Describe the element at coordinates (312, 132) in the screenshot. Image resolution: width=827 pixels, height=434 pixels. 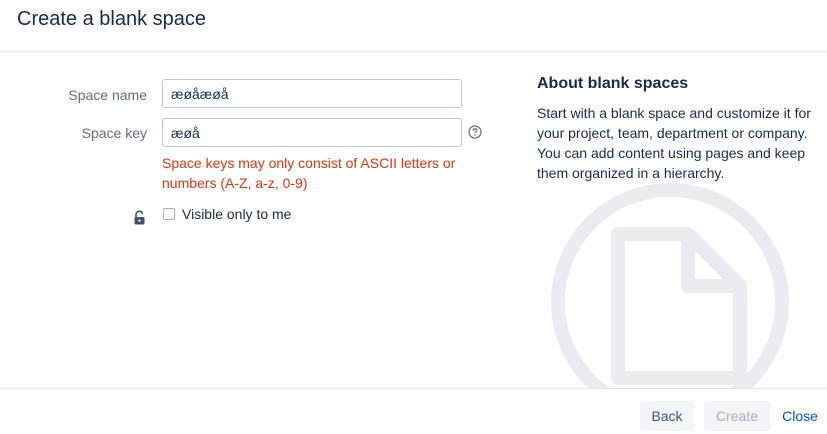
I see `space-key-input` at that location.